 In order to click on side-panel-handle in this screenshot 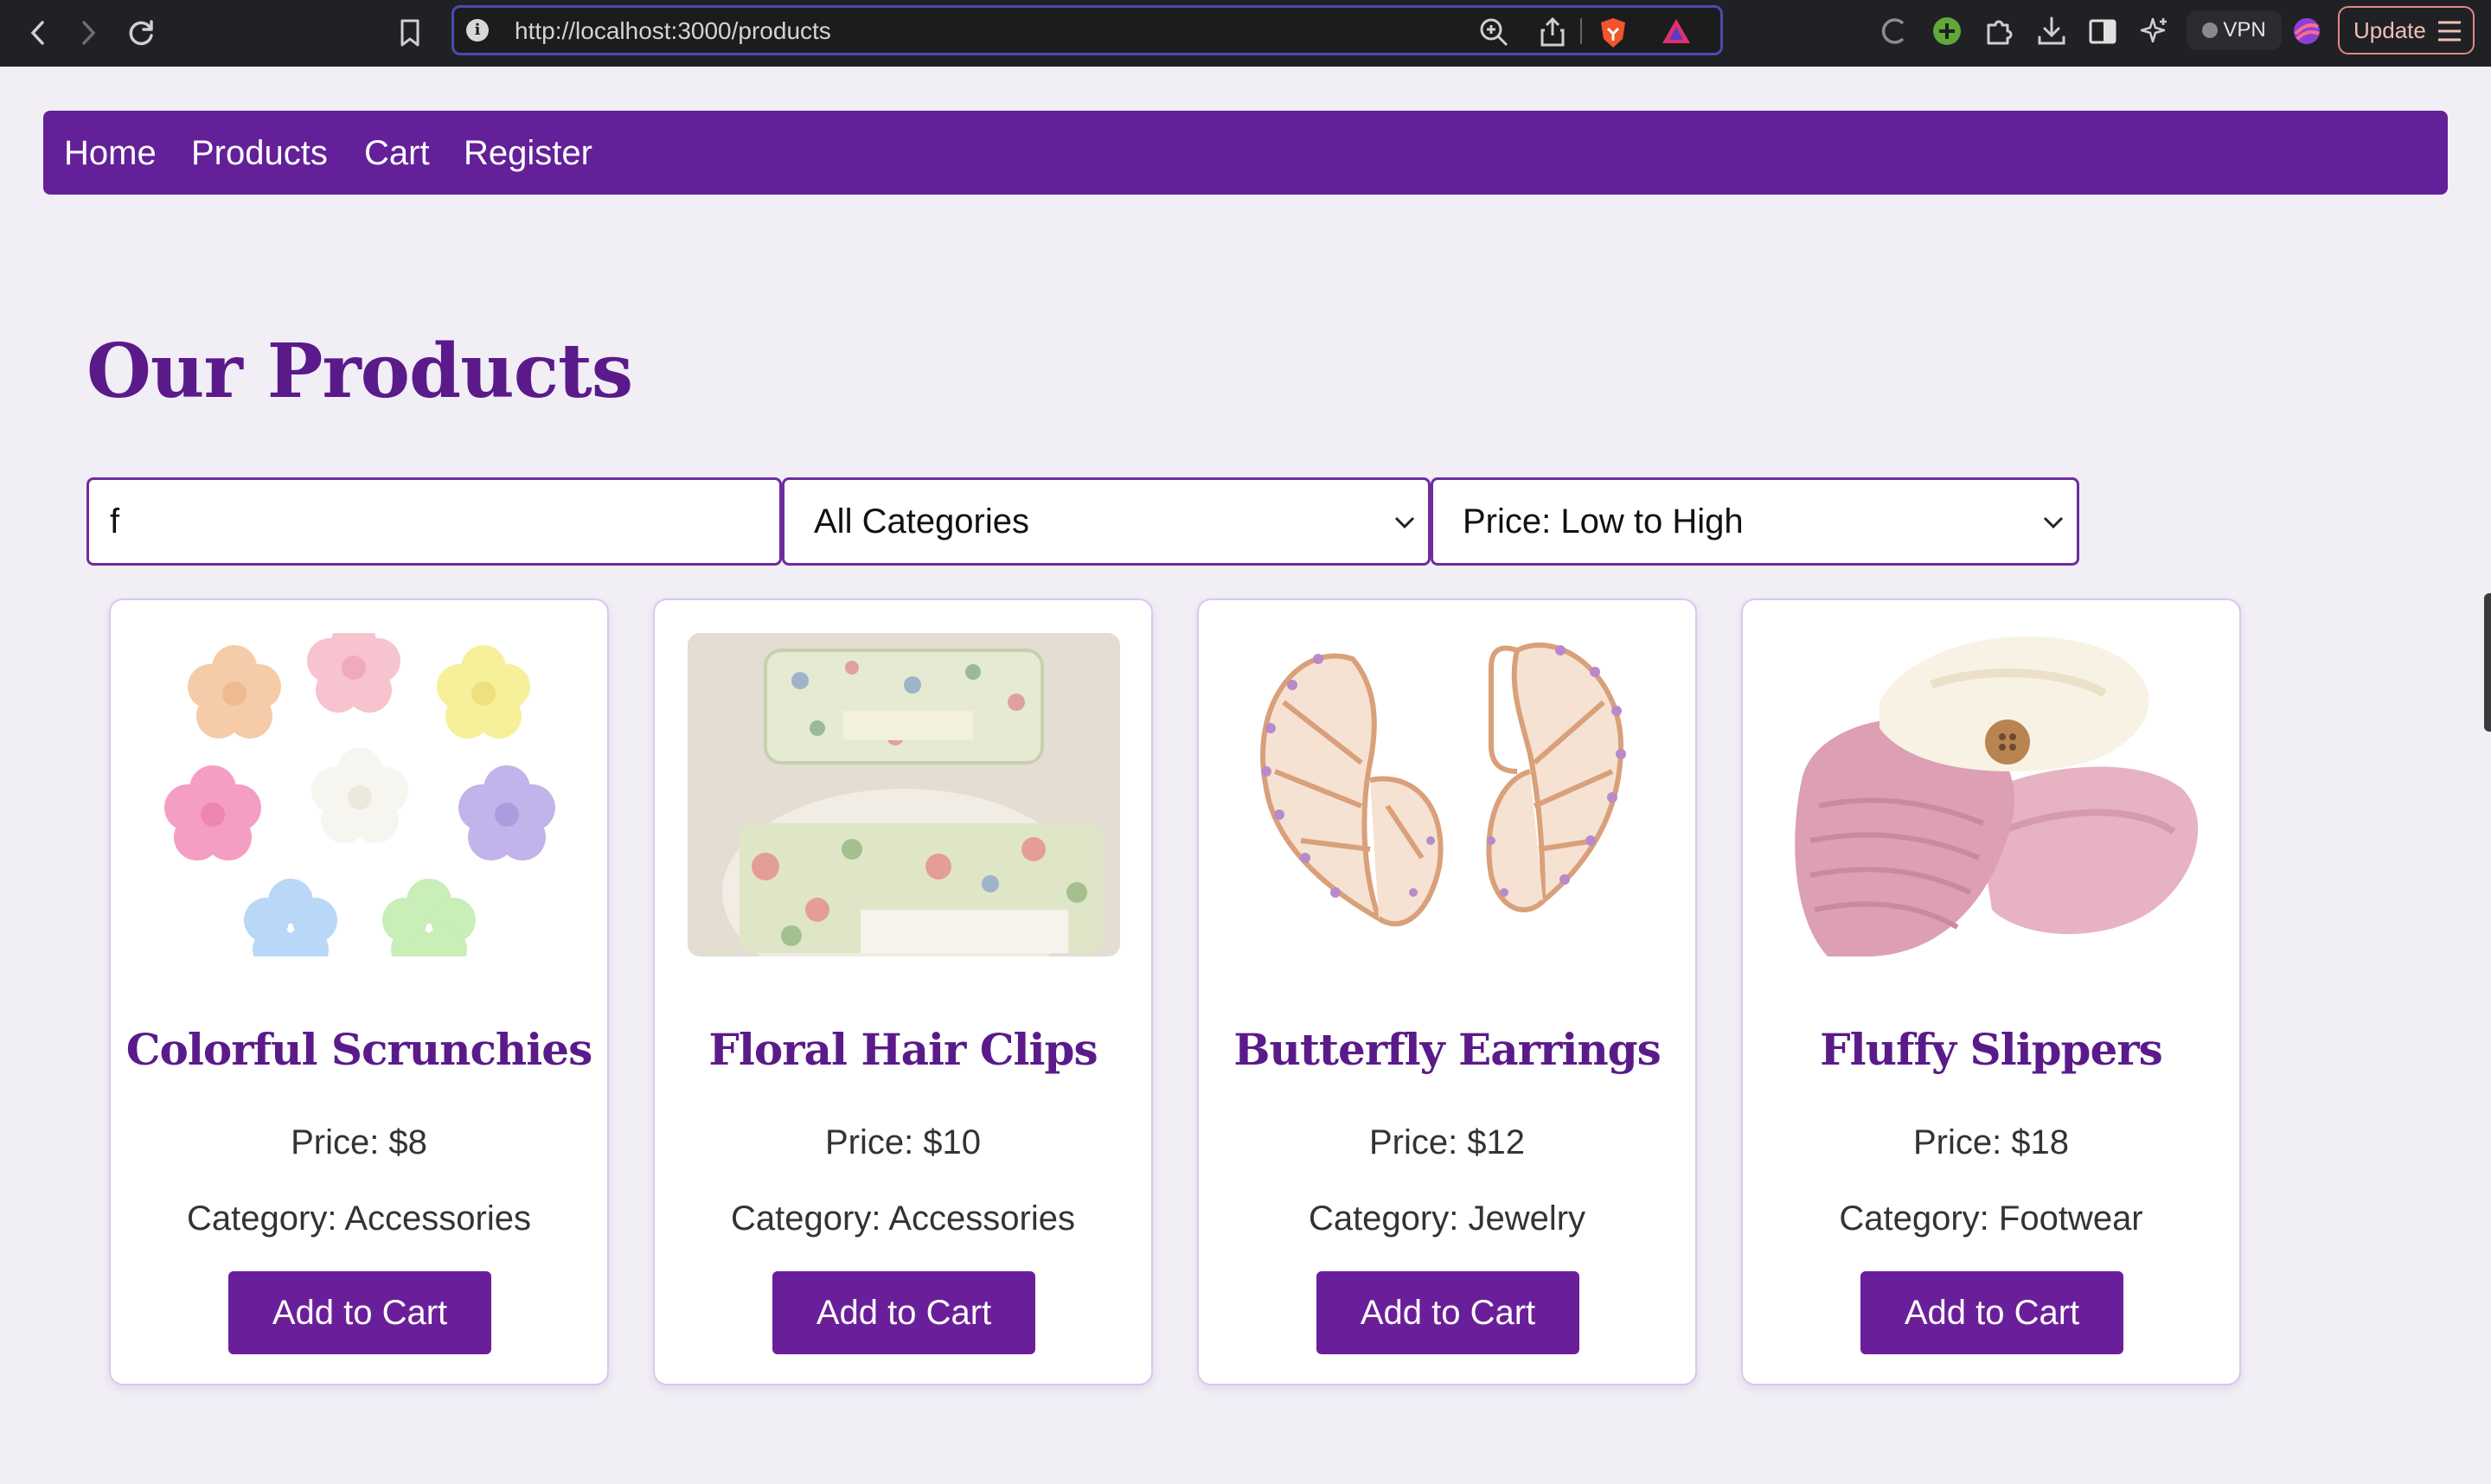, I will do `click(2487, 662)`.